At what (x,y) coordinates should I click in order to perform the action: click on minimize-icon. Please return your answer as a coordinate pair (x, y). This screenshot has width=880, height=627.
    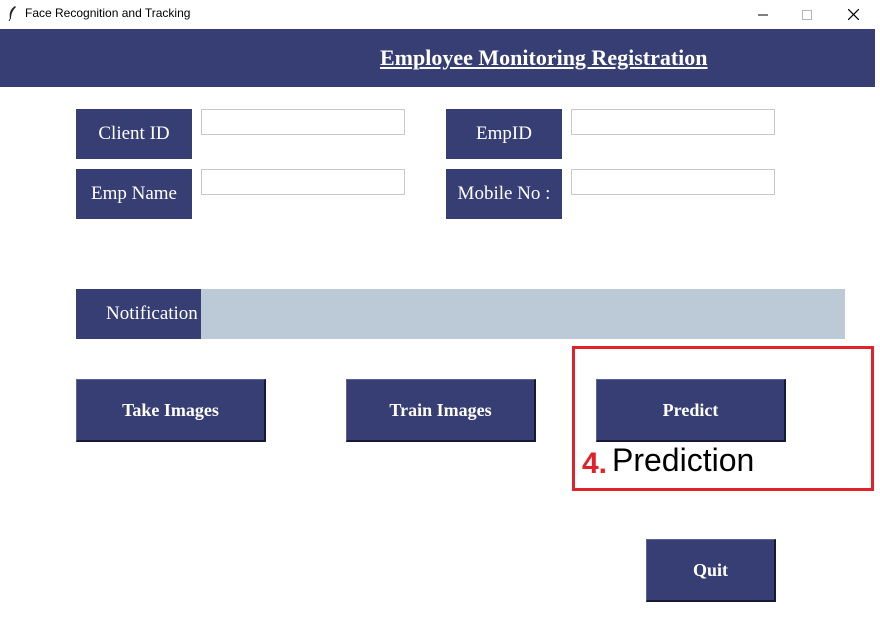
    Looking at the image, I should click on (763, 14).